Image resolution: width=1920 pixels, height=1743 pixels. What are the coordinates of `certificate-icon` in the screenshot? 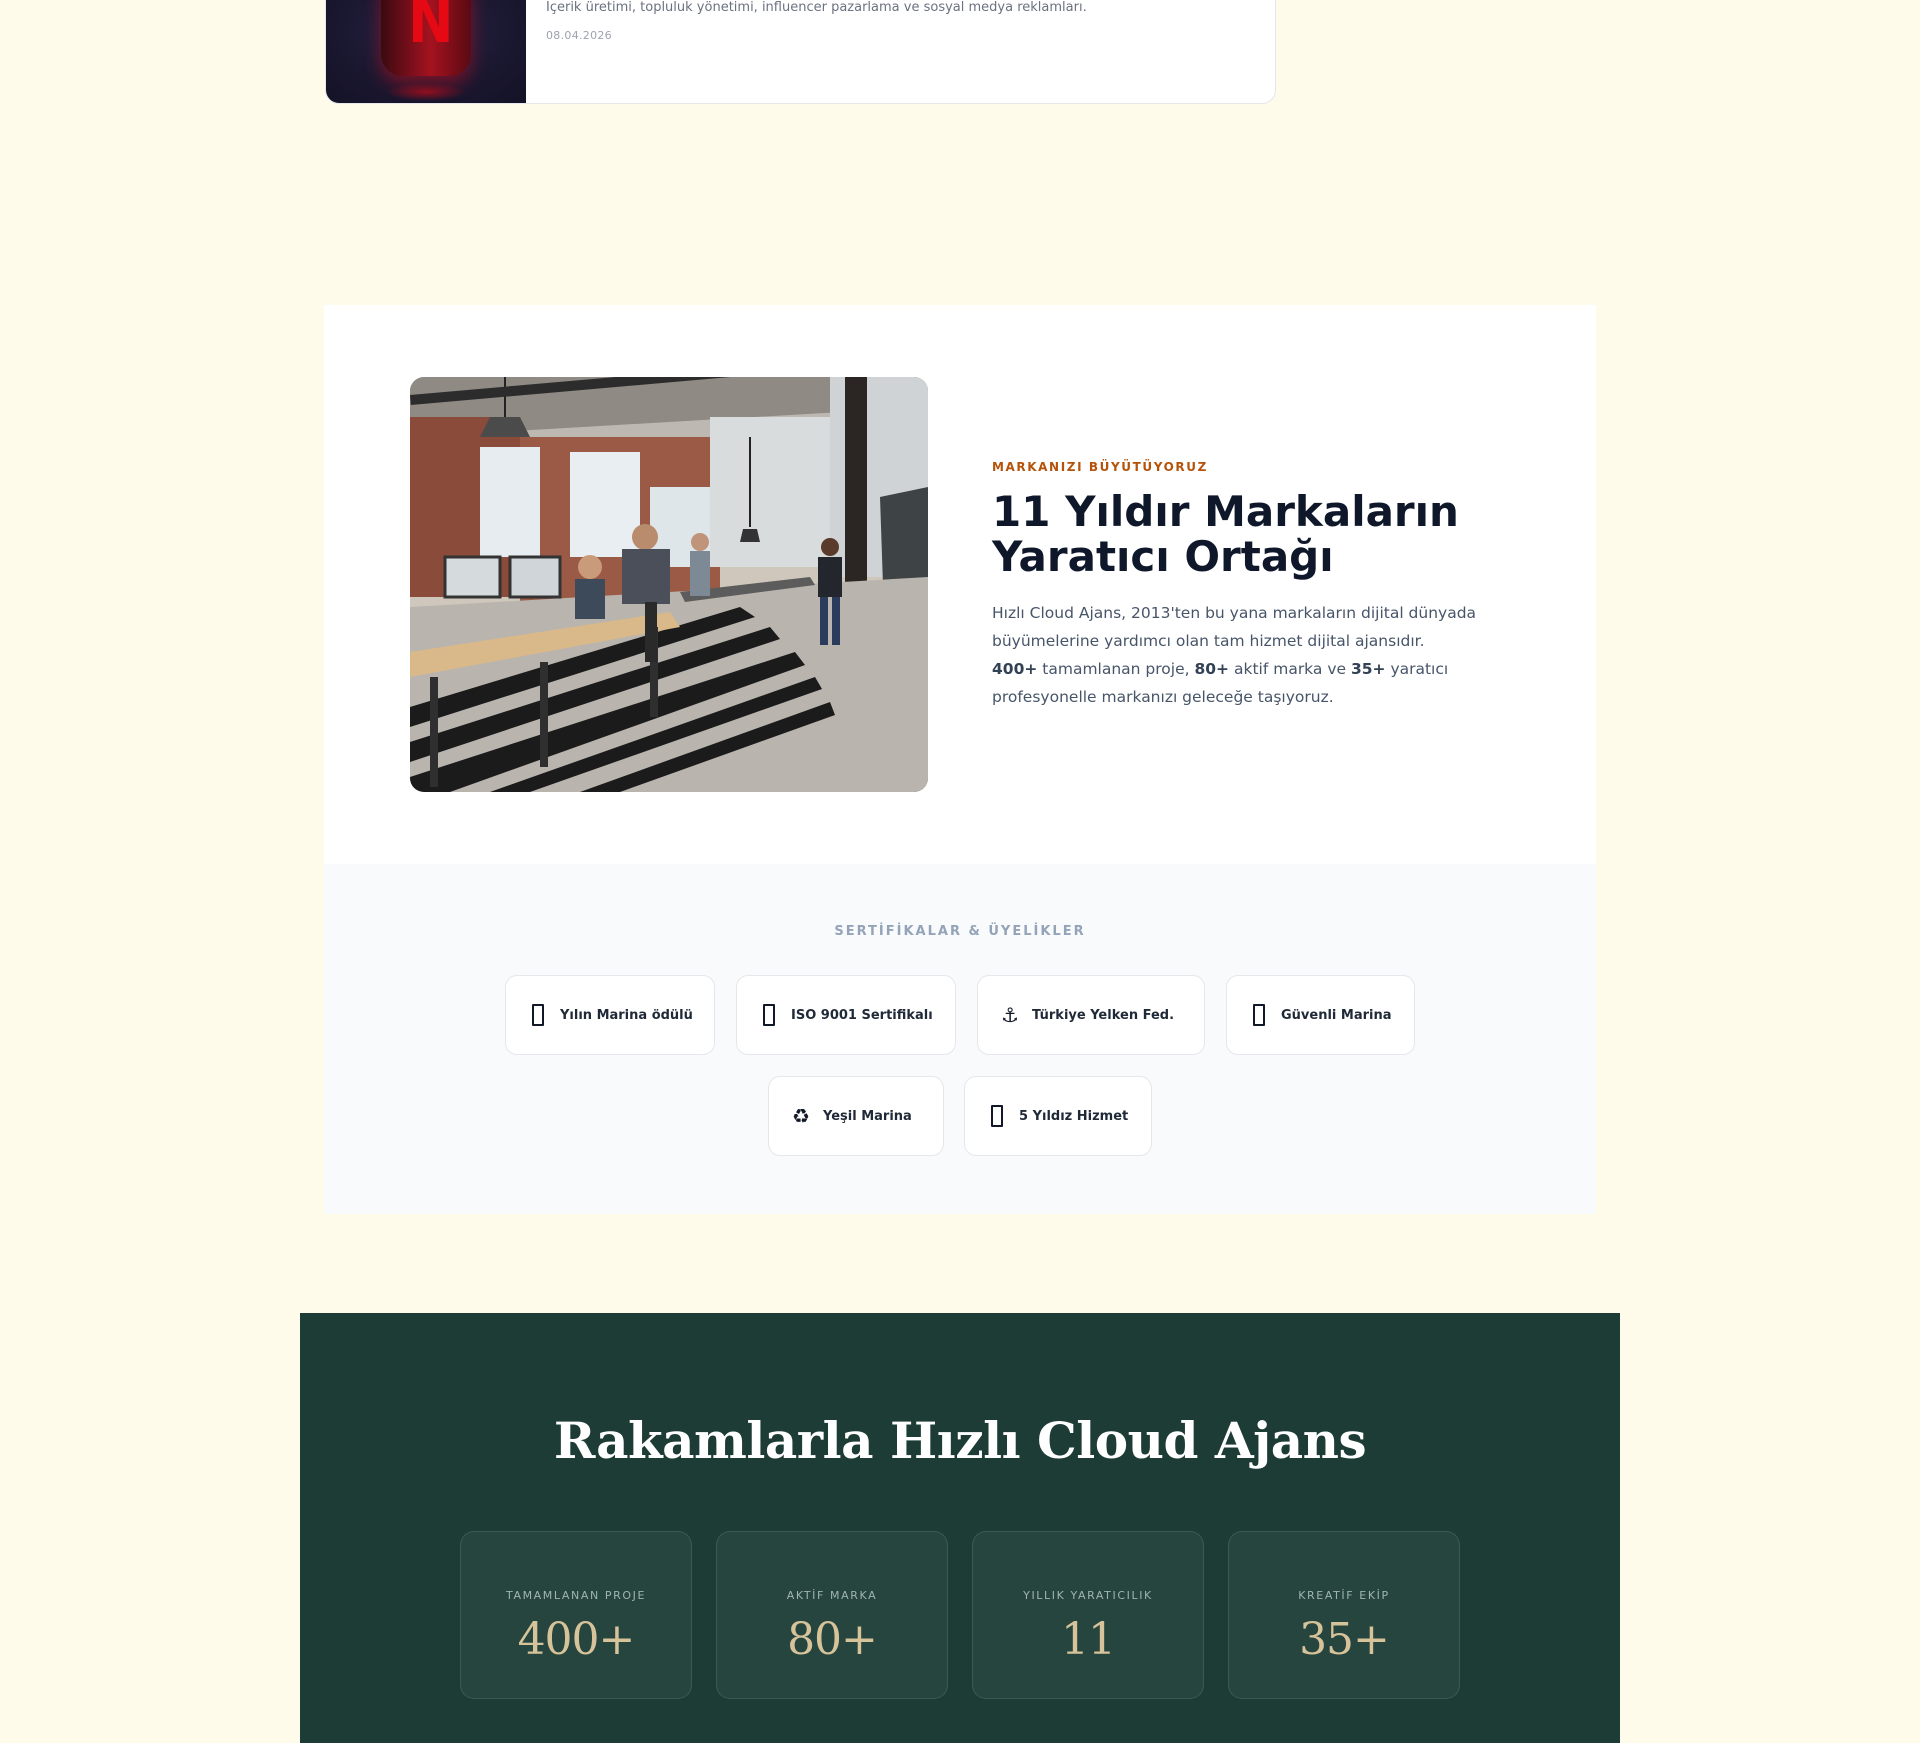 It's located at (769, 1015).